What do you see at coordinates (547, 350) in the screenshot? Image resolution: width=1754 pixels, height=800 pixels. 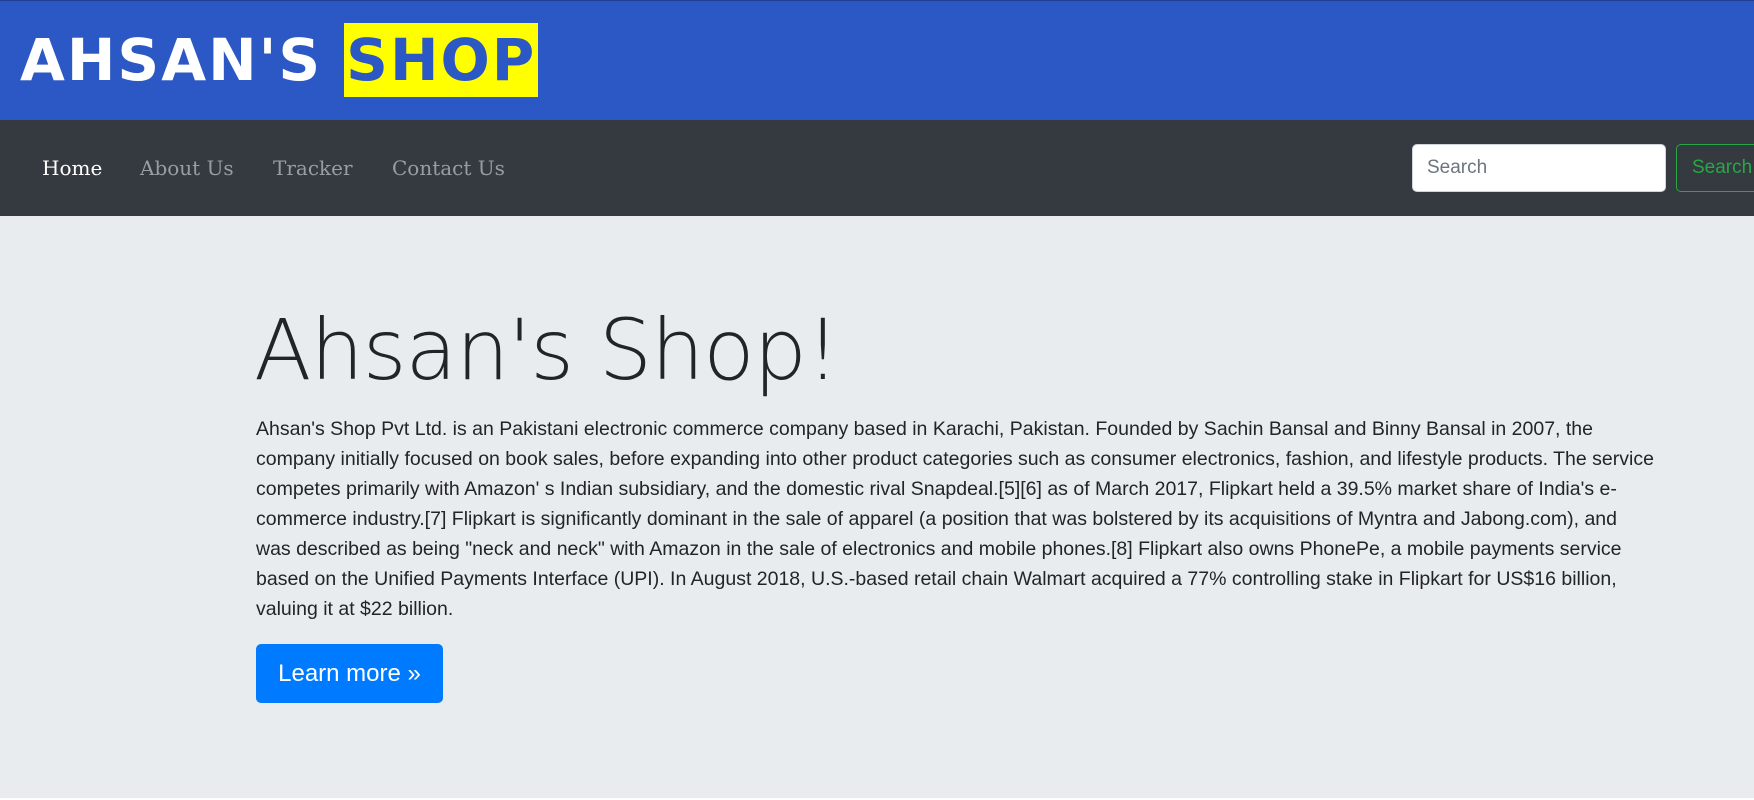 I see `page-title: Ahsan's Shop!` at bounding box center [547, 350].